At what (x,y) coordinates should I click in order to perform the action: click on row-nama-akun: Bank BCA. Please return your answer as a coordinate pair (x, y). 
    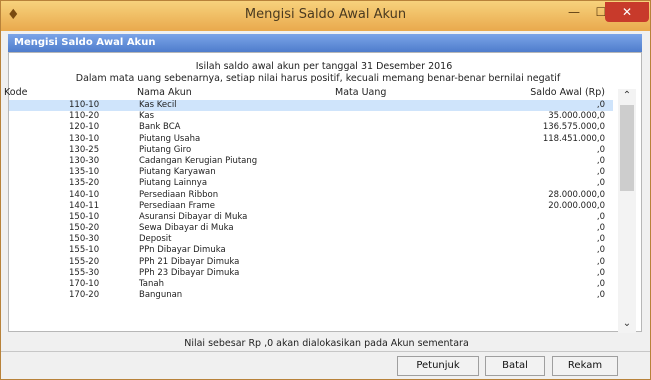
    Looking at the image, I should click on (160, 127).